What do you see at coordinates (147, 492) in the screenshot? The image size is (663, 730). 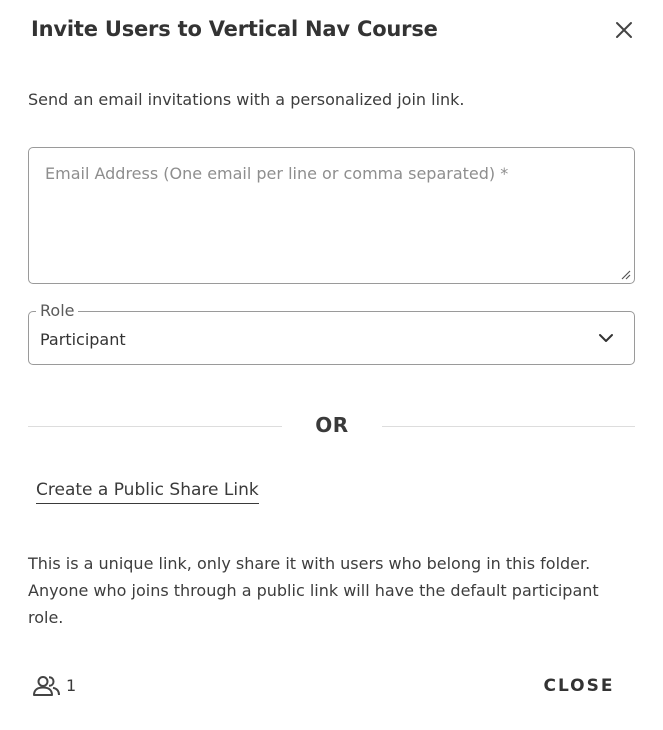 I see `create-public-share-link: Create a Public Share Link` at bounding box center [147, 492].